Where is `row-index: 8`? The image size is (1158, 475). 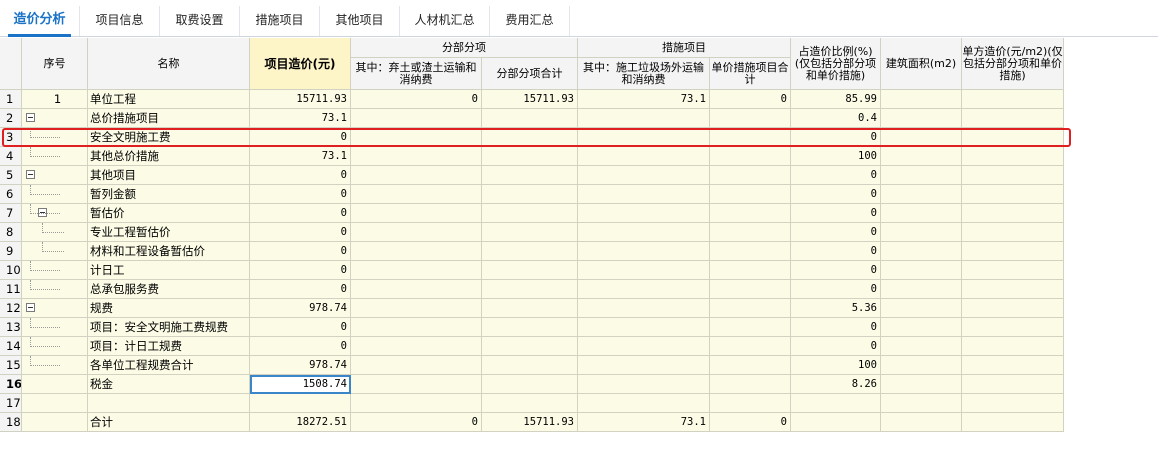
row-index: 8 is located at coordinates (11, 232).